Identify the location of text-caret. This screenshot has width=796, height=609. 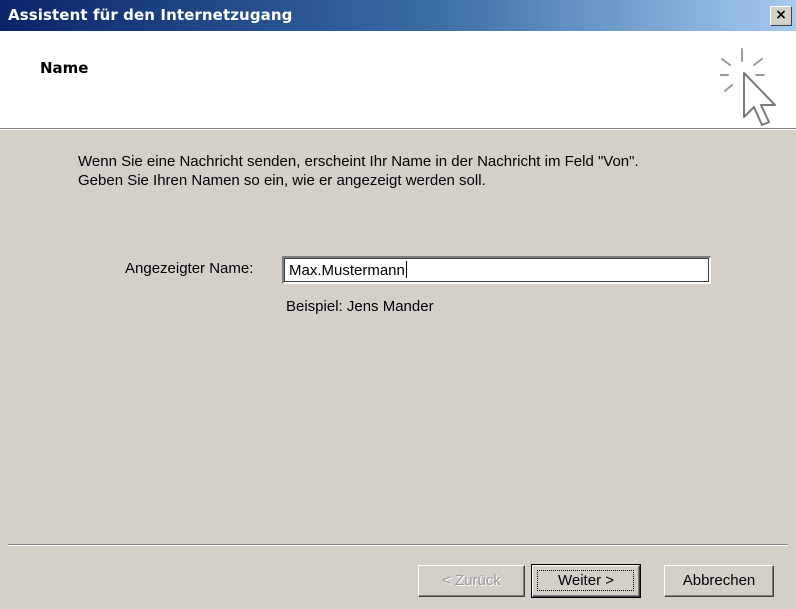
(406, 269).